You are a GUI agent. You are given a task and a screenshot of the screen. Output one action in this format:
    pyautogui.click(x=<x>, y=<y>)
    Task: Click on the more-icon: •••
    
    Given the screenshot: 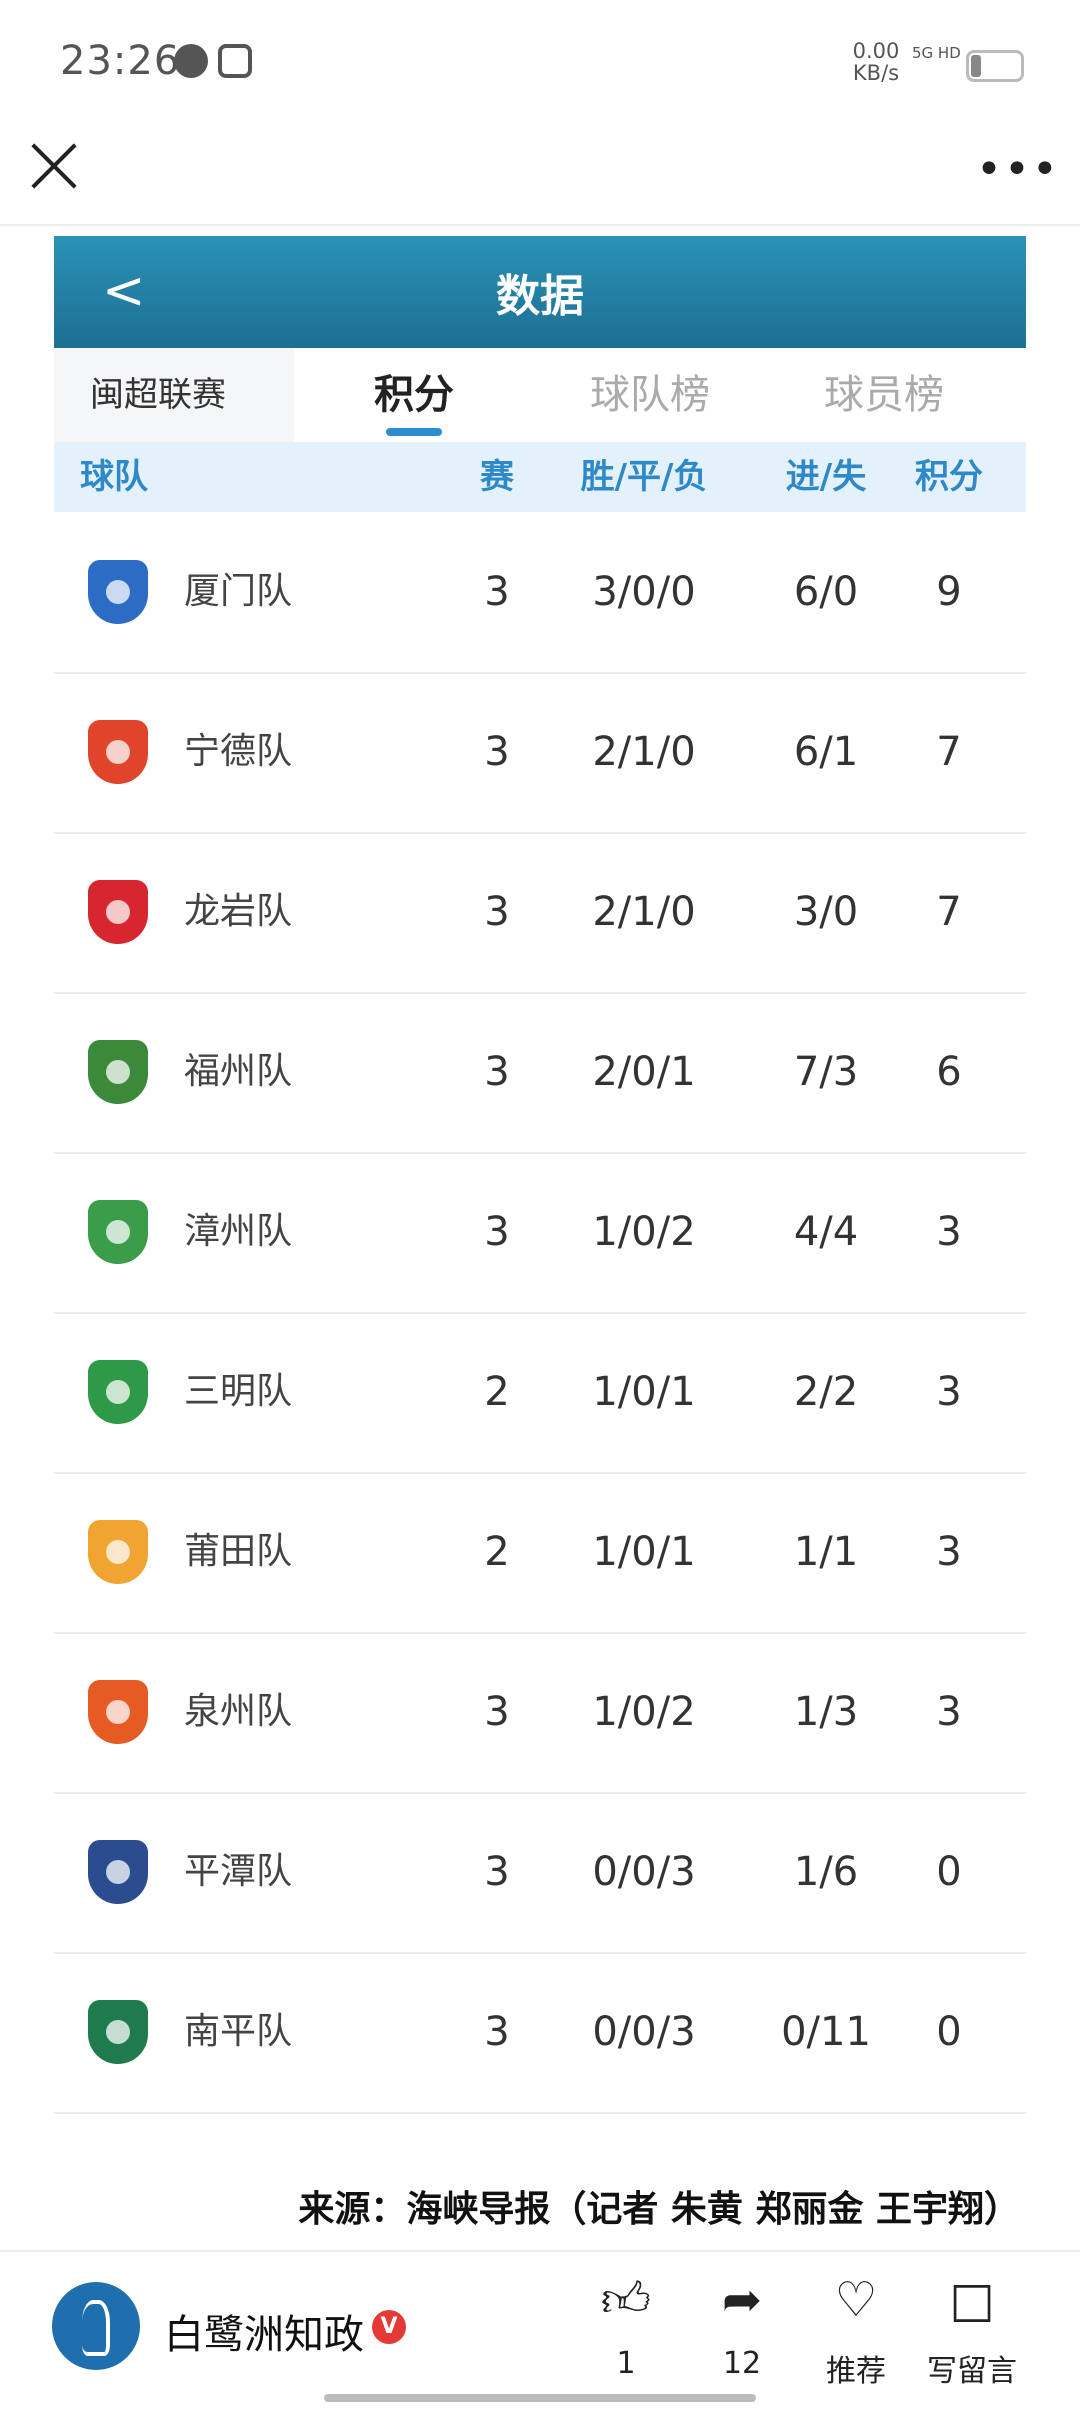 What is the action you would take?
    pyautogui.click(x=1018, y=169)
    